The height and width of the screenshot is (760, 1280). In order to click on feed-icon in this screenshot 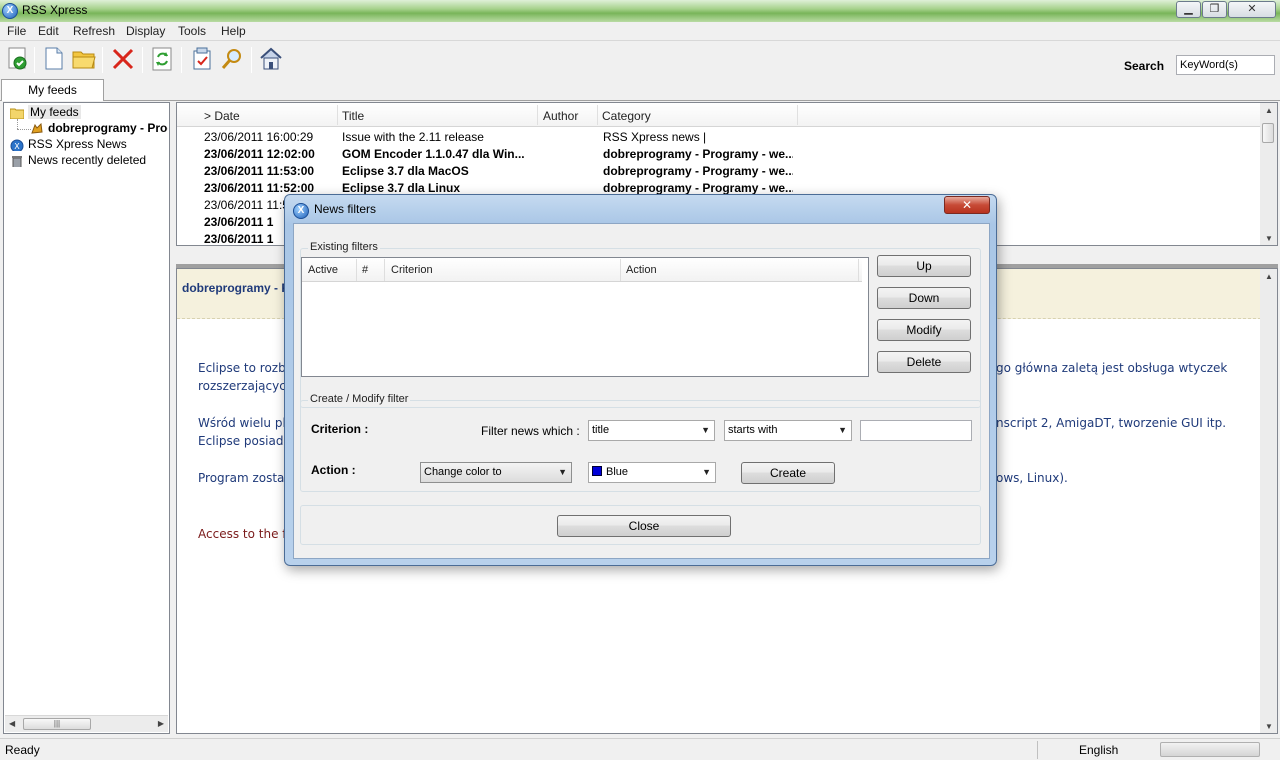, I will do `click(37, 128)`.